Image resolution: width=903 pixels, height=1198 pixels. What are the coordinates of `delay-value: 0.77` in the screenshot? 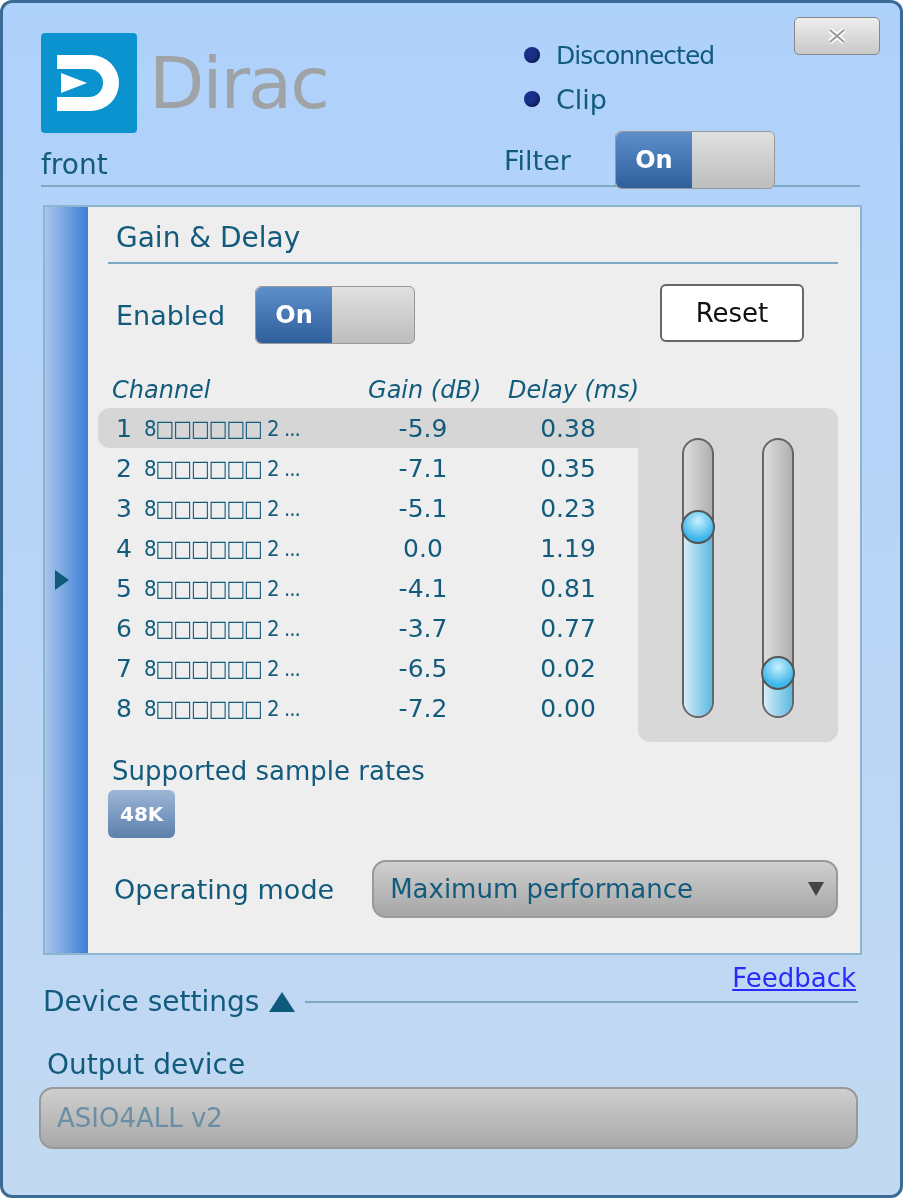 It's located at (568, 628).